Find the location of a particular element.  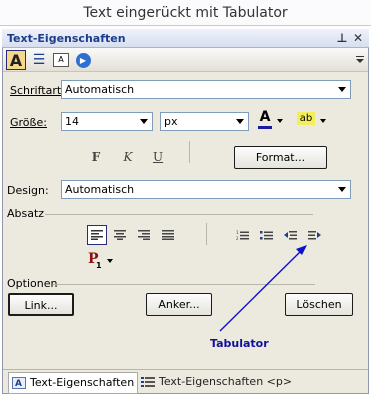

text-properties-tab-icon: A is located at coordinates (19, 383).